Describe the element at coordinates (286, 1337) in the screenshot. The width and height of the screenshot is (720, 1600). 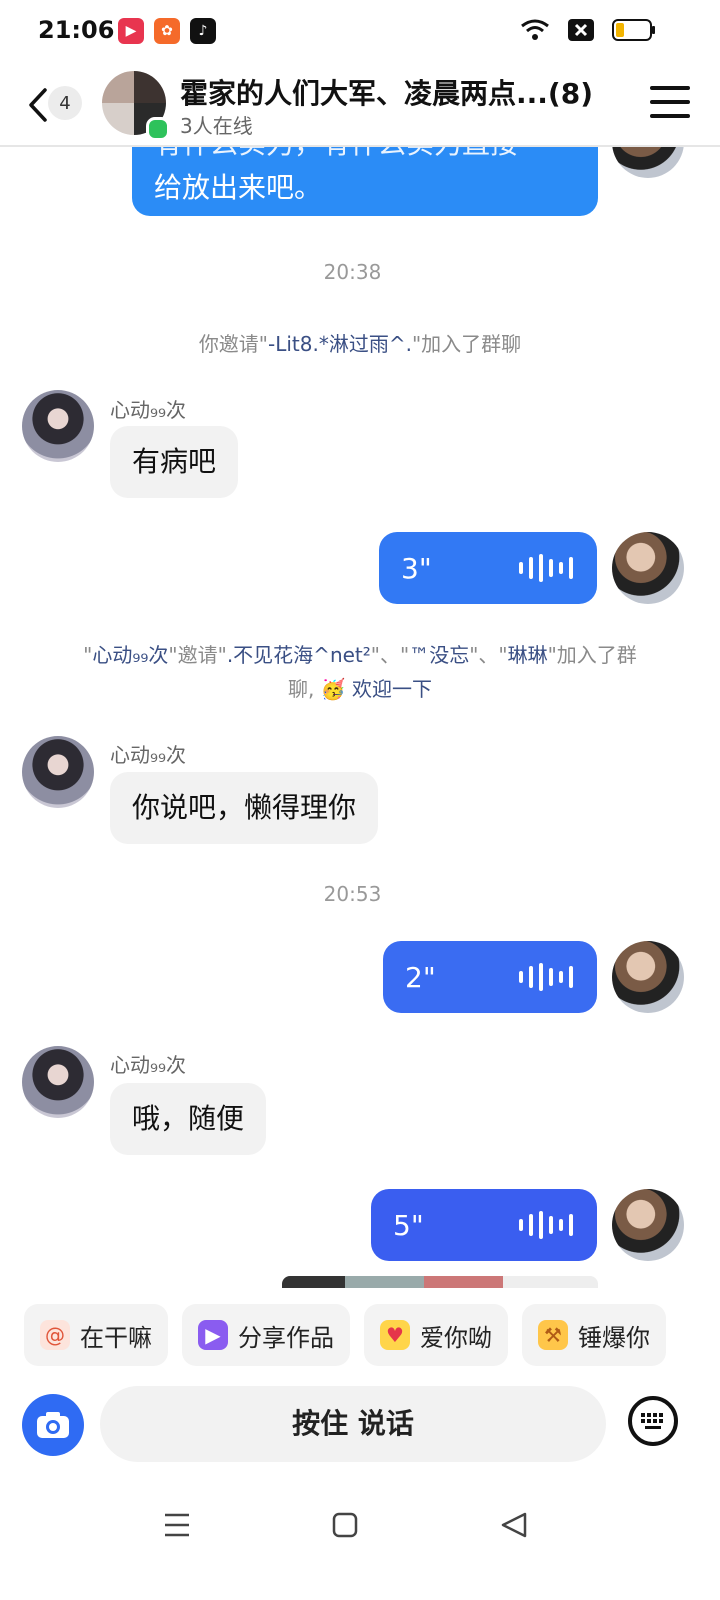
I see `chip-label: 分享作品` at that location.